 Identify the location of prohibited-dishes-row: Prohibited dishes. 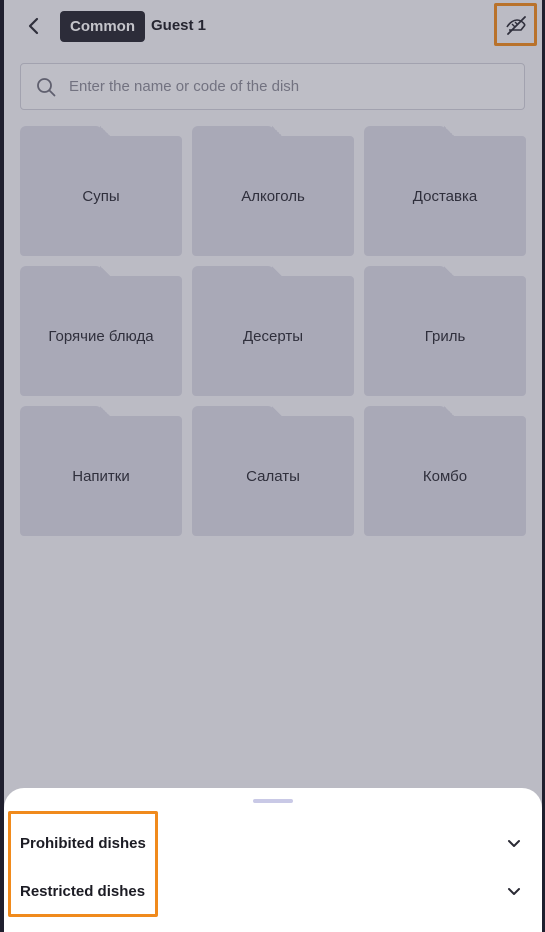
(273, 843).